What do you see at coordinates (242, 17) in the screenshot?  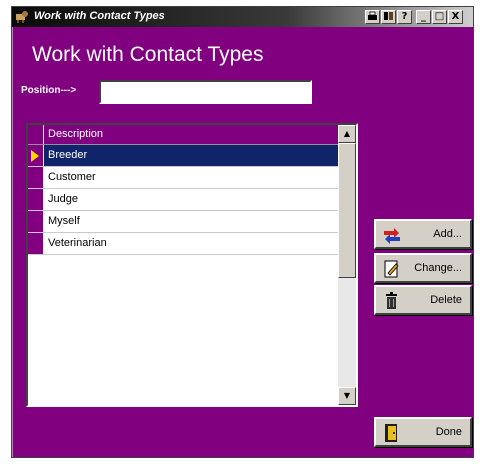 I see `title-bar: Work with Contact Types ? _ □ X` at bounding box center [242, 17].